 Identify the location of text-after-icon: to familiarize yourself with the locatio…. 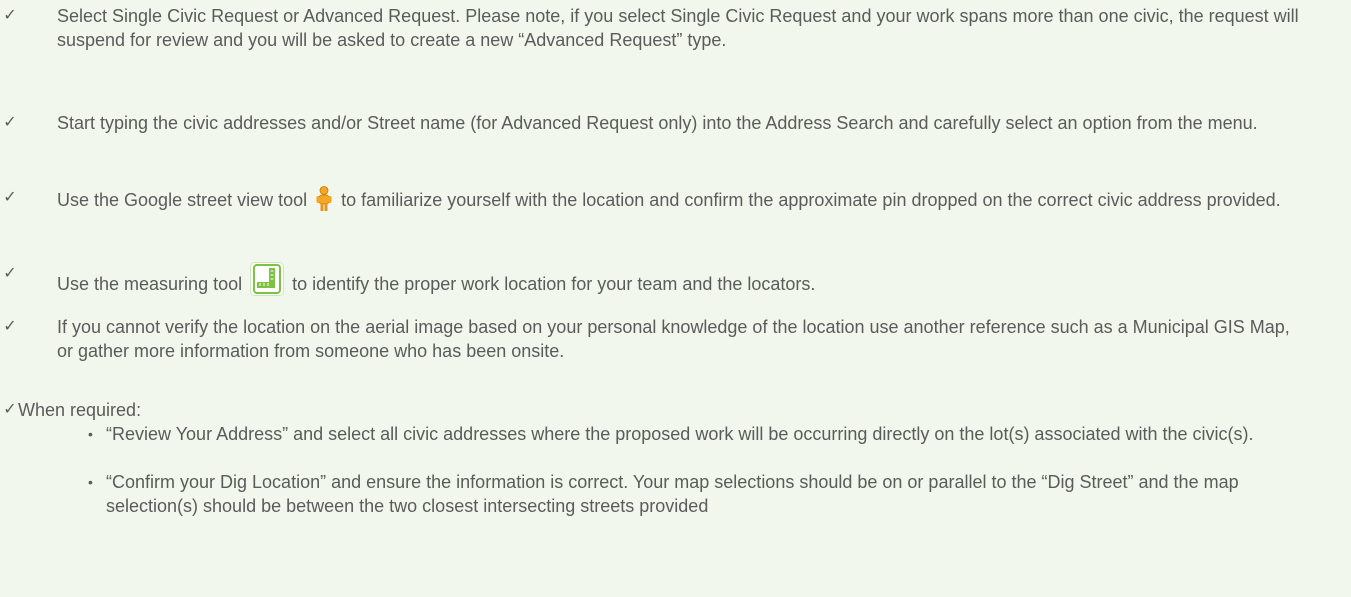
(811, 200).